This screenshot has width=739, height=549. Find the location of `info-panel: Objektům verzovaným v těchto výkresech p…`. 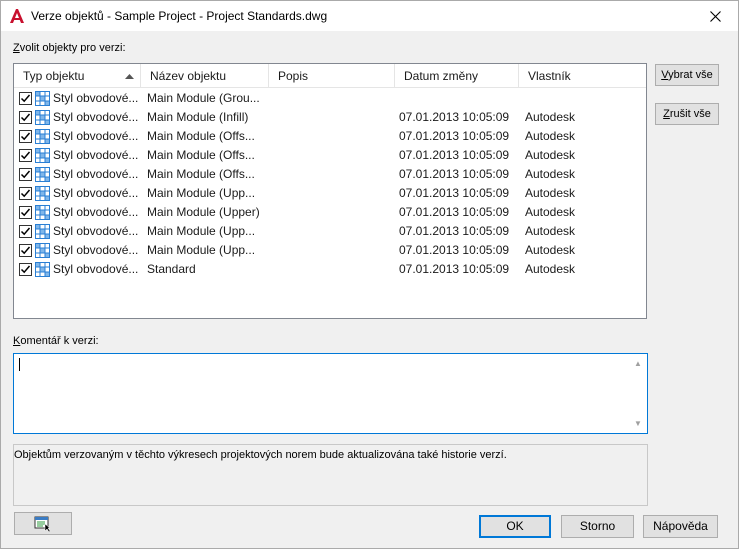

info-panel: Objektům verzovaným v těchto výkresech p… is located at coordinates (330, 475).